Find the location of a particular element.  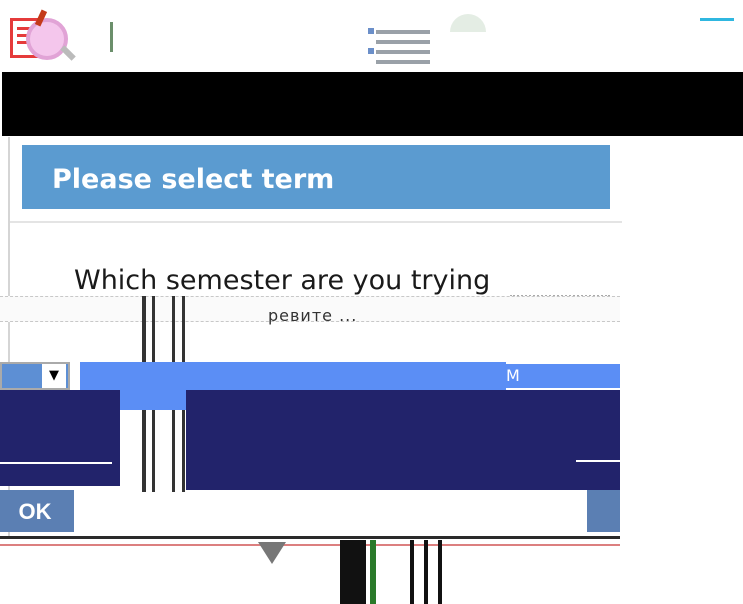

globe-icon is located at coordinates (468, 23).